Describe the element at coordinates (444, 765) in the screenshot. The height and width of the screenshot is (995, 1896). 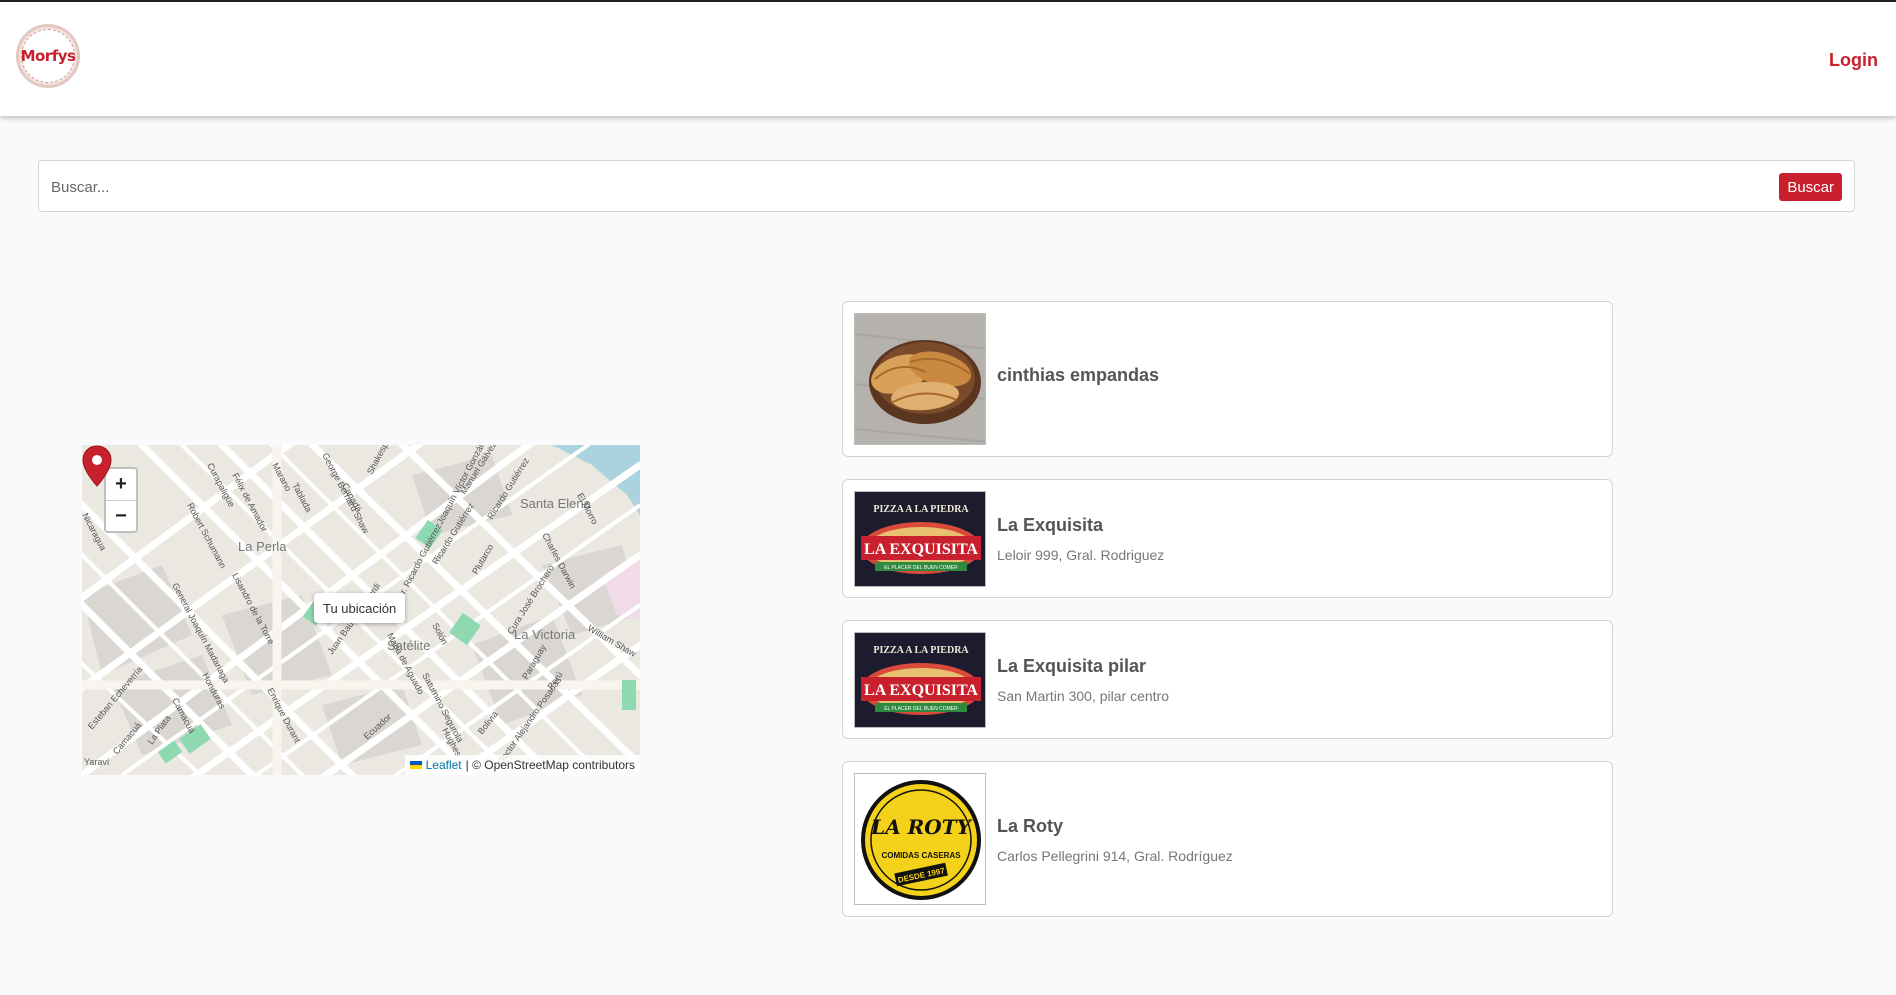
I see `leaflet-link: Leaflet` at that location.